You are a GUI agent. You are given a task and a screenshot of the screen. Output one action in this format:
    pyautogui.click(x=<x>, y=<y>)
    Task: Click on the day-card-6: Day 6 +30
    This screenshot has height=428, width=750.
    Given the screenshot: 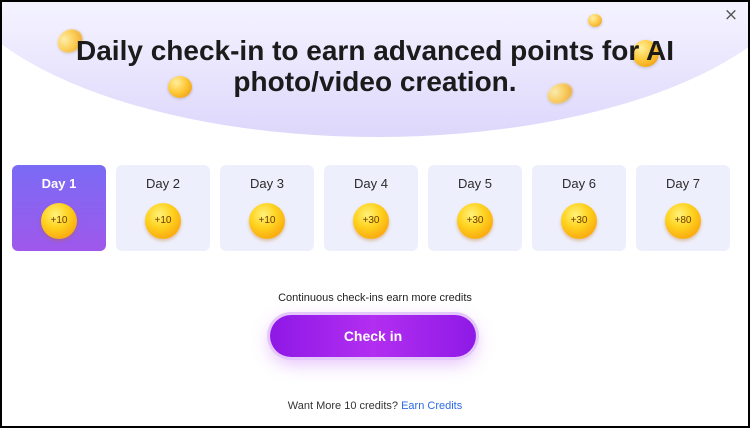 What is the action you would take?
    pyautogui.click(x=579, y=208)
    